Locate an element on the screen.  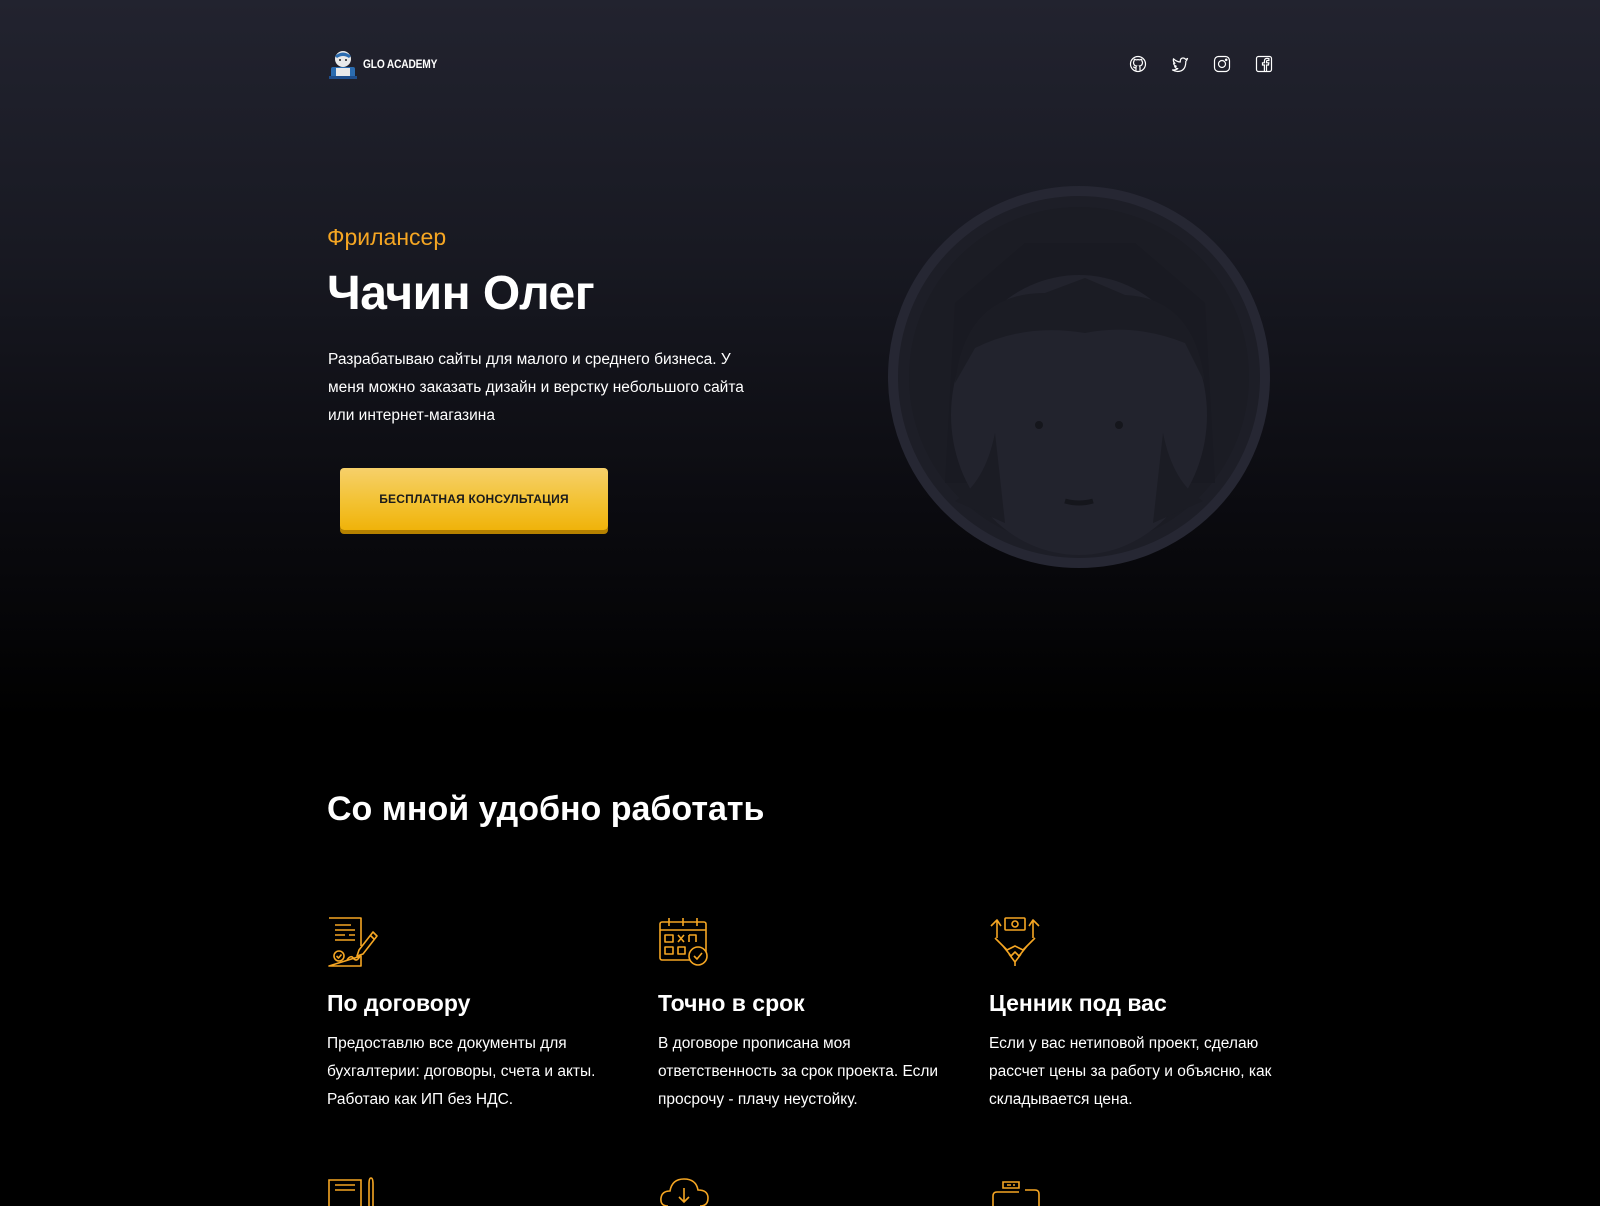
feature-icon-partial-document is located at coordinates (353, 1191).